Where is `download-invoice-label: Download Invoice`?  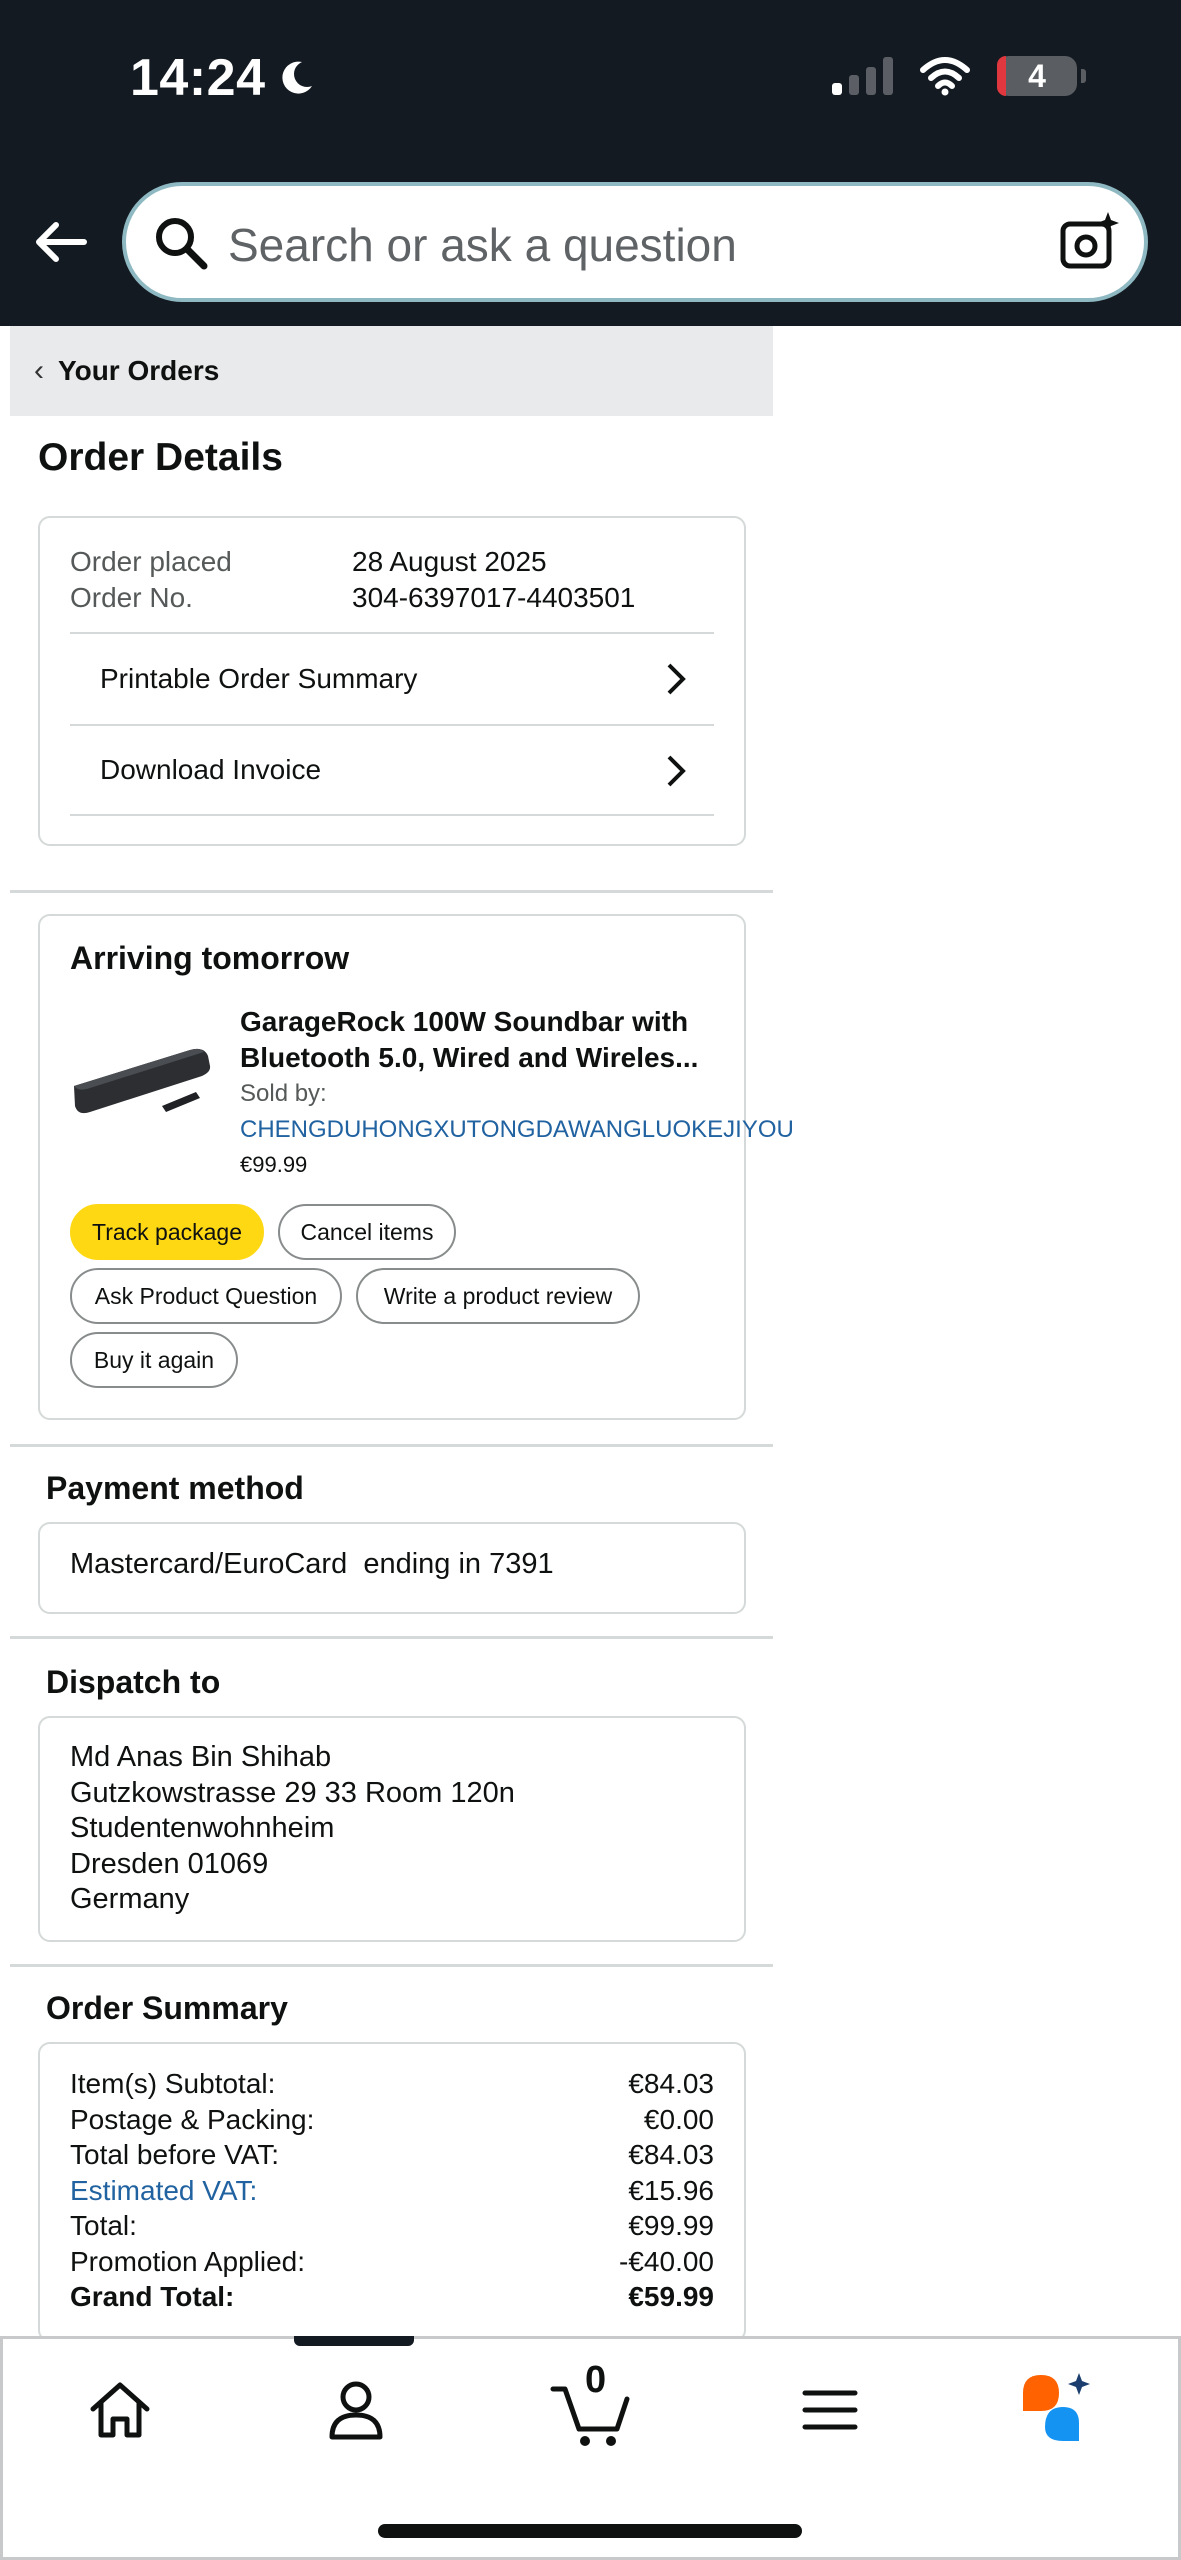 download-invoice-label: Download Invoice is located at coordinates (211, 769).